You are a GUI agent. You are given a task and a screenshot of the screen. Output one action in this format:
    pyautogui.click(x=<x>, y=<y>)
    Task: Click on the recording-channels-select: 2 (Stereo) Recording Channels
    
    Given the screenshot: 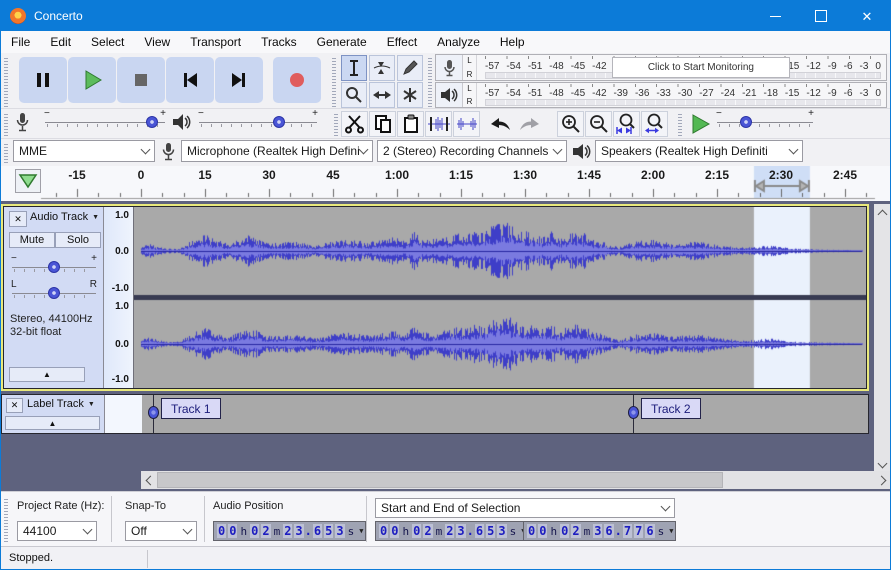 What is the action you would take?
    pyautogui.click(x=472, y=151)
    